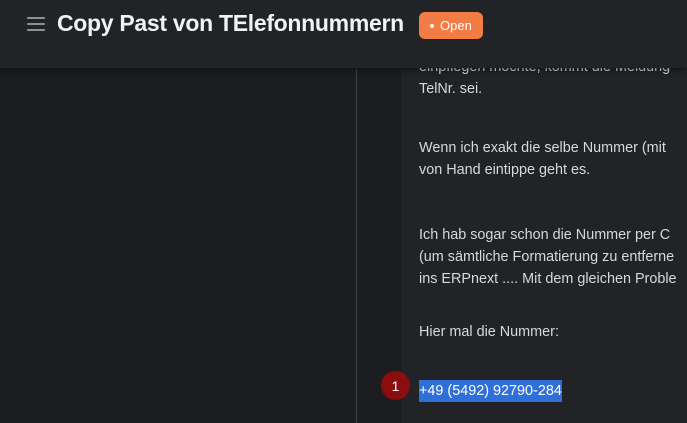 The width and height of the screenshot is (687, 423). Describe the element at coordinates (395, 385) in the screenshot. I see `annotation-marker: 1` at that location.